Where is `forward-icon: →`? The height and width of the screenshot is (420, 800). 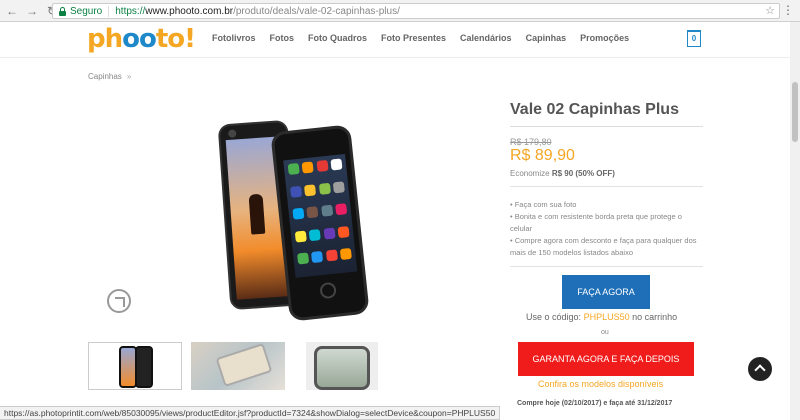 forward-icon: → is located at coordinates (32, 11).